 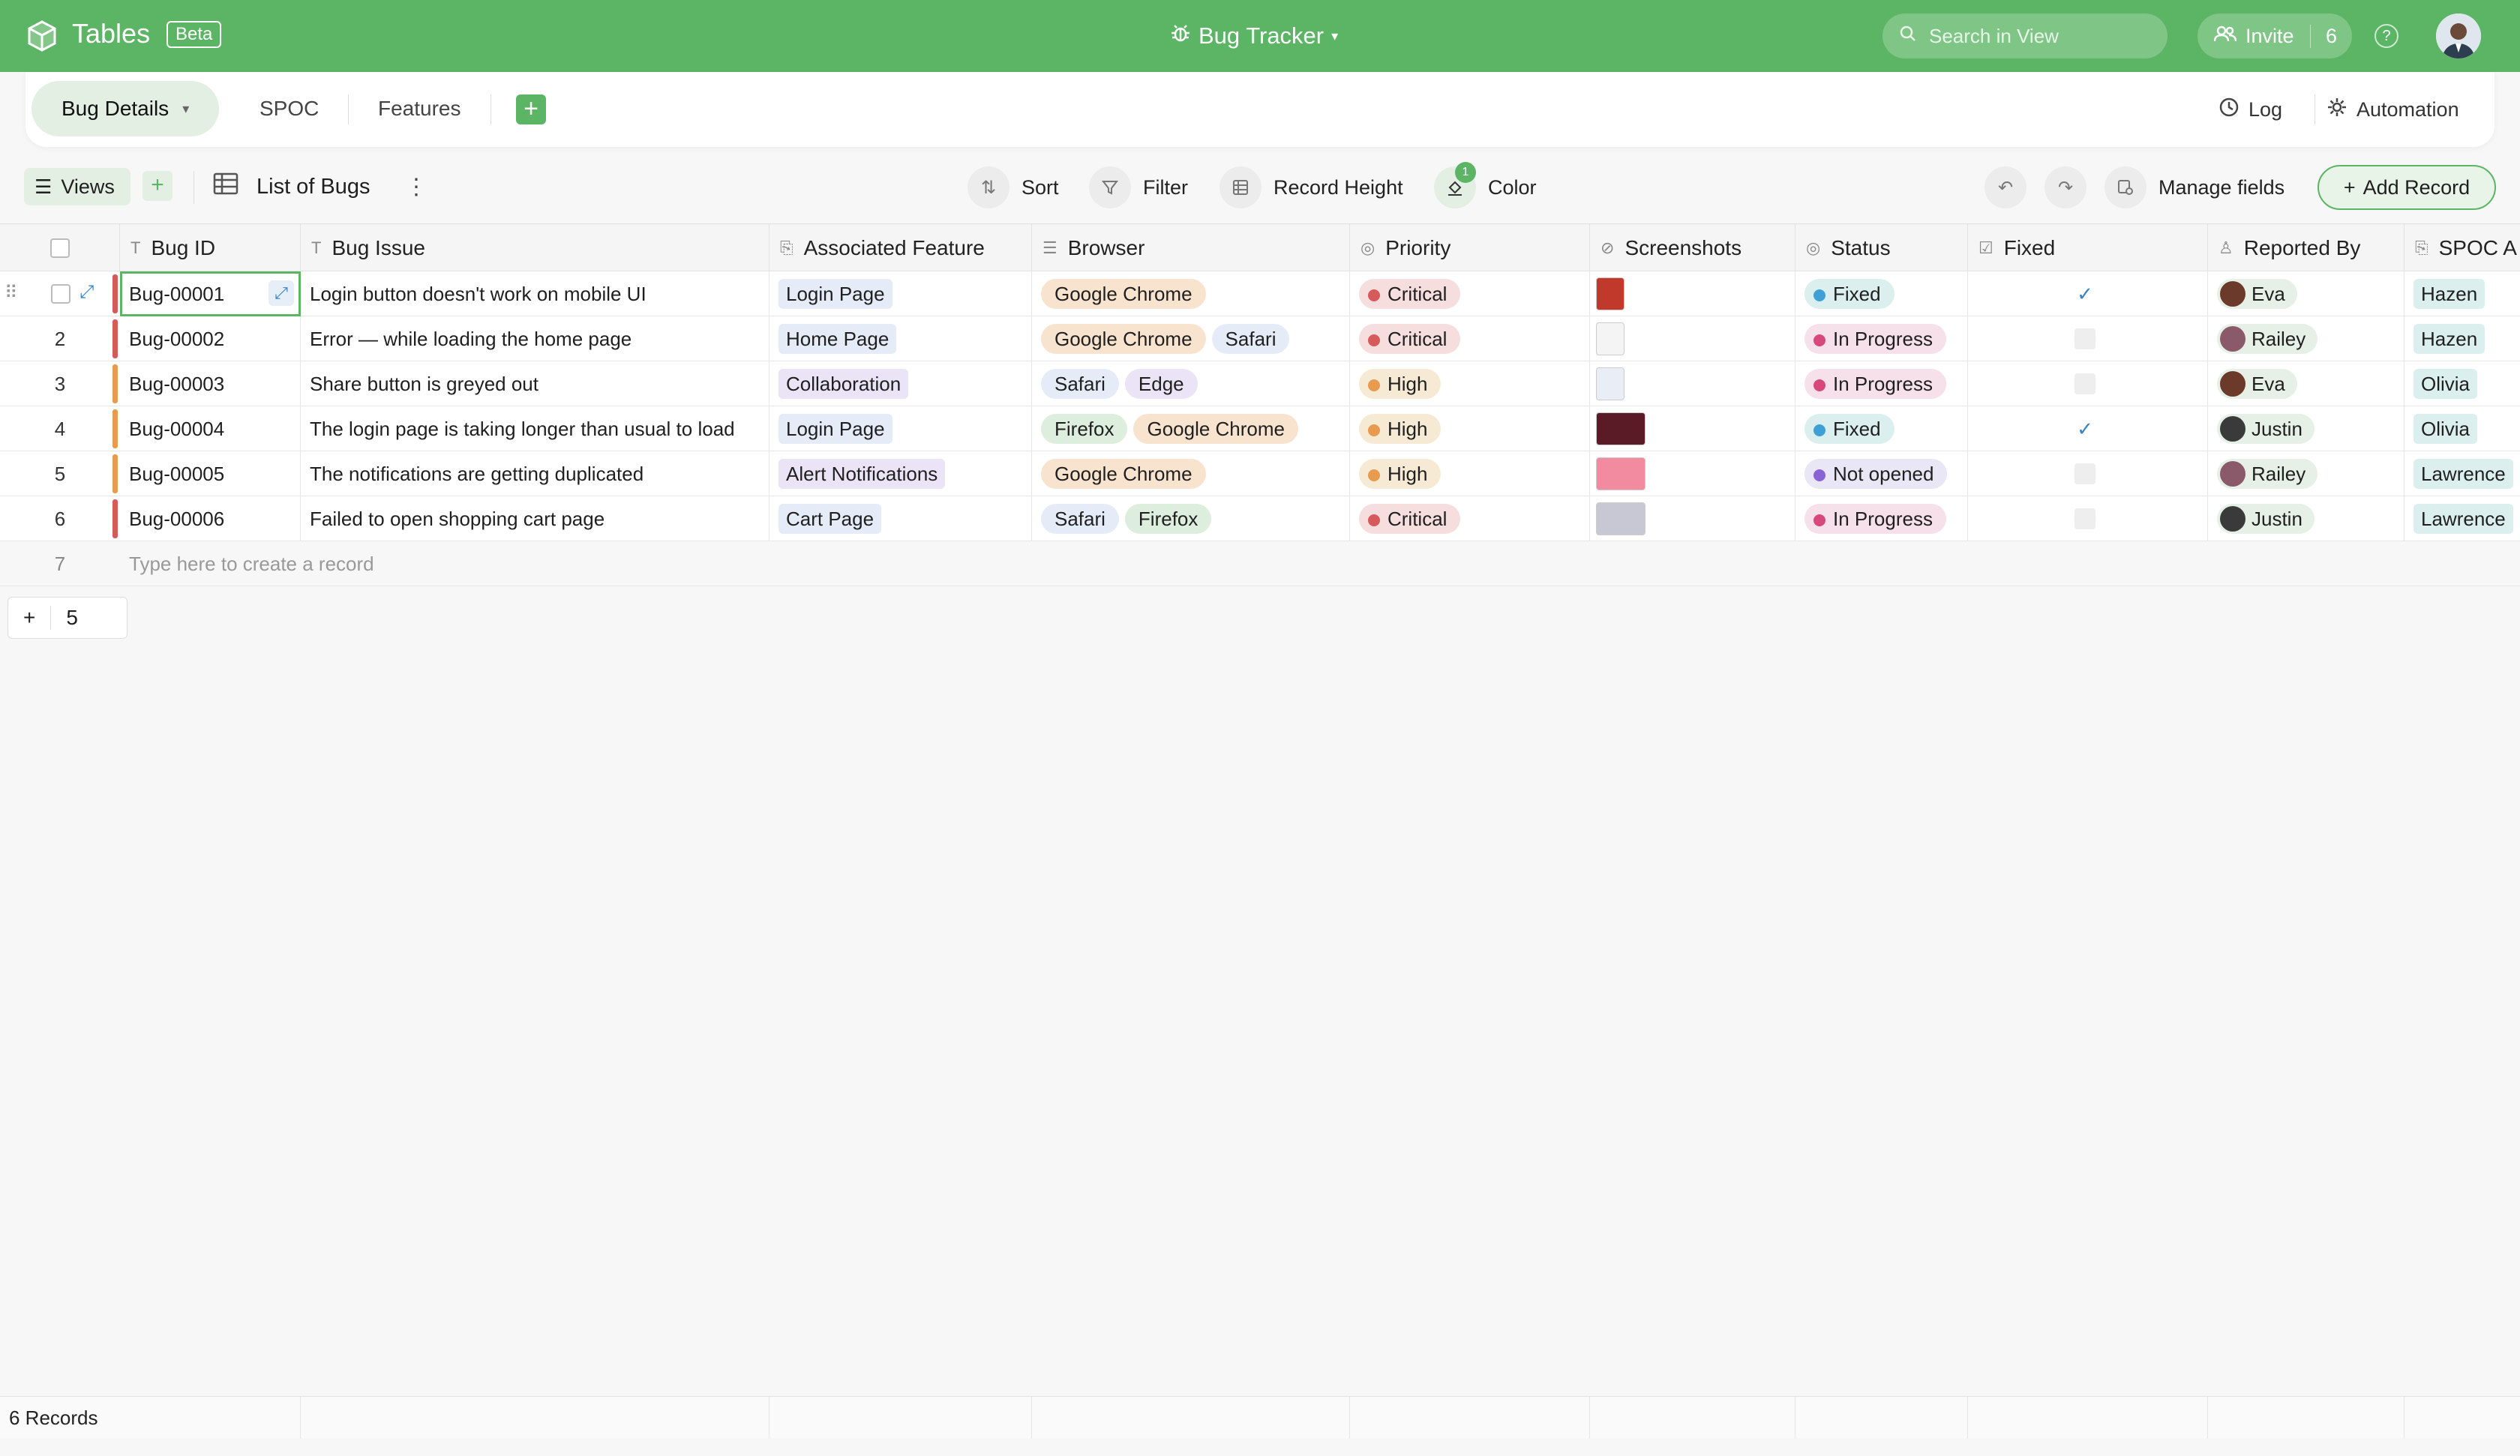 What do you see at coordinates (901, 383) in the screenshot?
I see `feature-cell: Collaboration` at bounding box center [901, 383].